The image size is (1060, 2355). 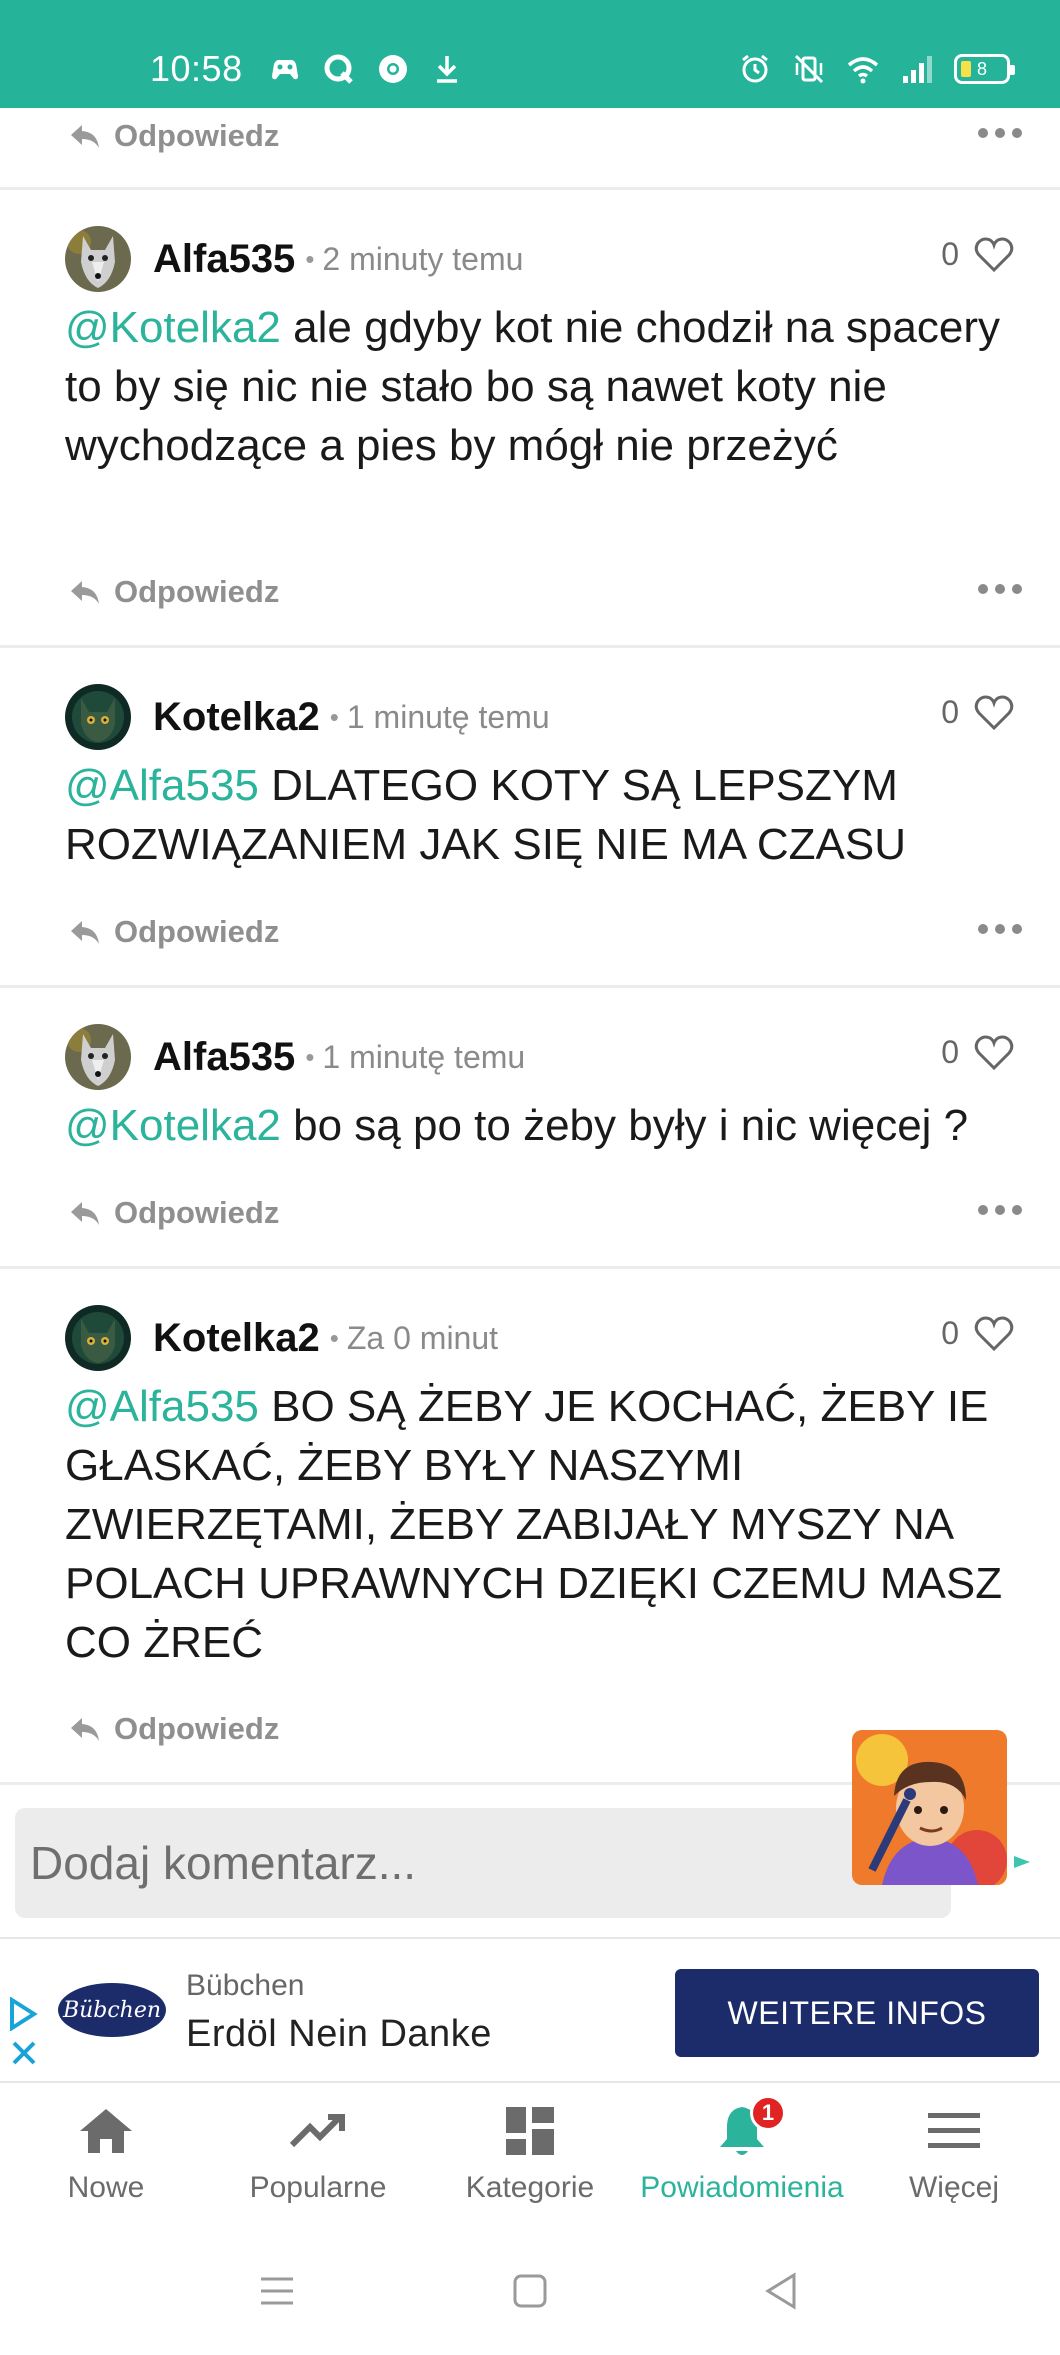 I want to click on comment-header: Alfa535 • 2 minuty temu, so click(x=294, y=259).